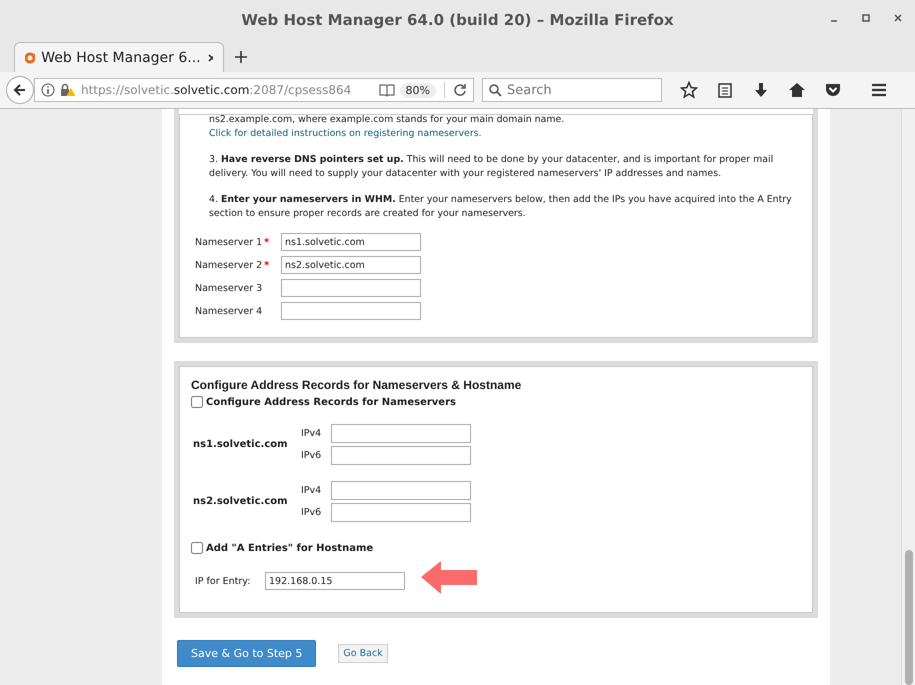 This screenshot has height=685, width=915. What do you see at coordinates (495, 90) in the screenshot?
I see `search-icon` at bounding box center [495, 90].